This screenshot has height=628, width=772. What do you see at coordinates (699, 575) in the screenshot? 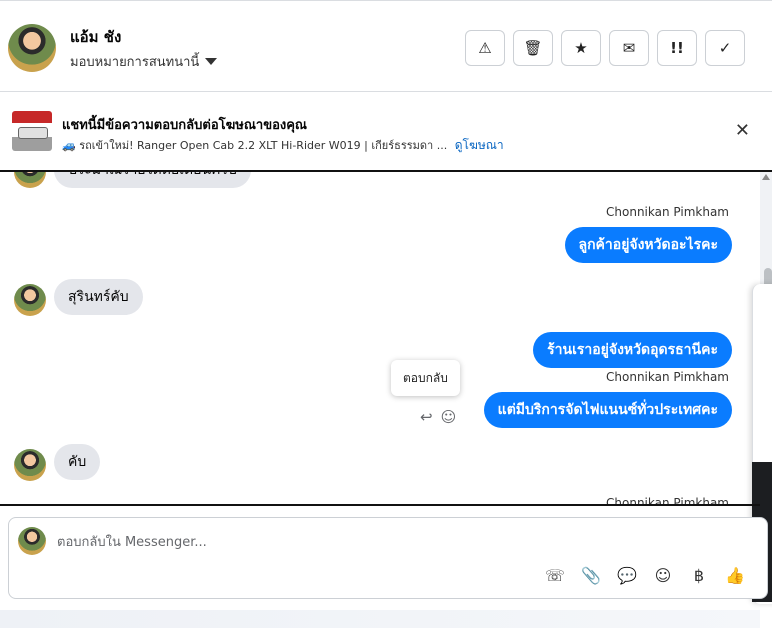
I see `payment-icon: ฿` at bounding box center [699, 575].